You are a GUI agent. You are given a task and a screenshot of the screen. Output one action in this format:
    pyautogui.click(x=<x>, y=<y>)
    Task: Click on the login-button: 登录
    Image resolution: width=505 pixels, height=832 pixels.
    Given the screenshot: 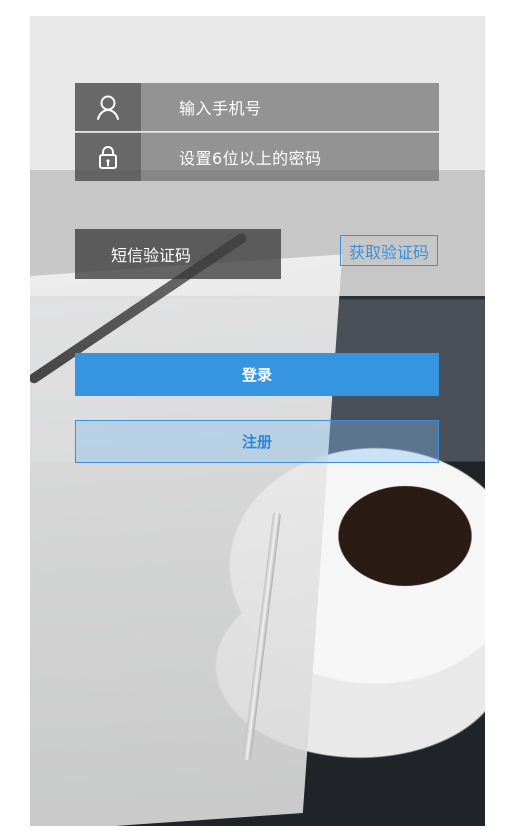 What is the action you would take?
    pyautogui.click(x=257, y=374)
    